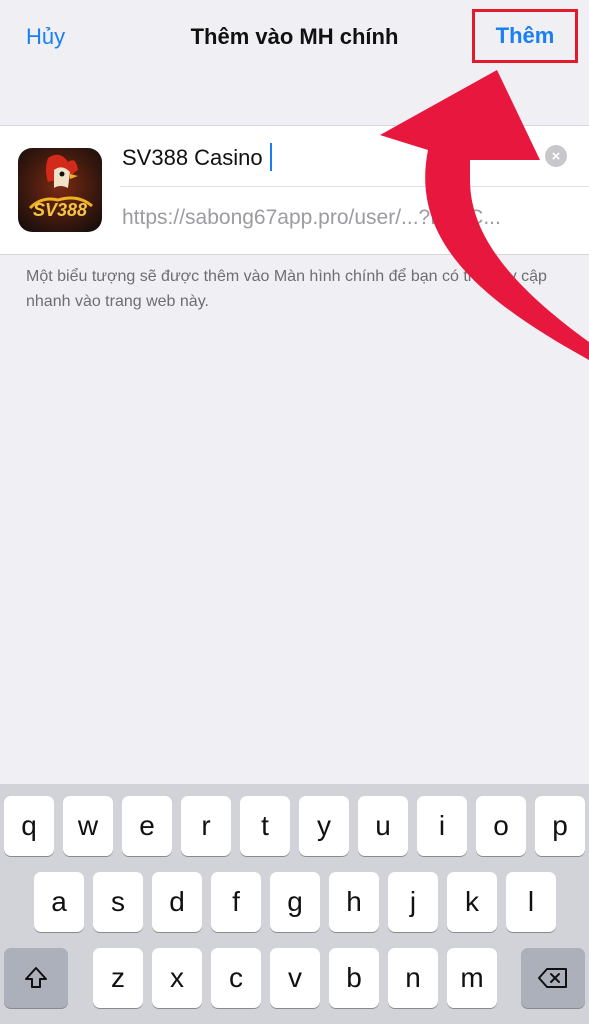  I want to click on delete-key, so click(553, 978).